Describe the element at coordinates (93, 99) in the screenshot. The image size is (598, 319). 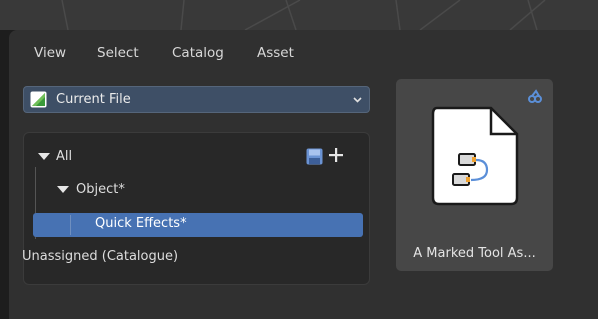
I see `asset-library-label: Current File` at that location.